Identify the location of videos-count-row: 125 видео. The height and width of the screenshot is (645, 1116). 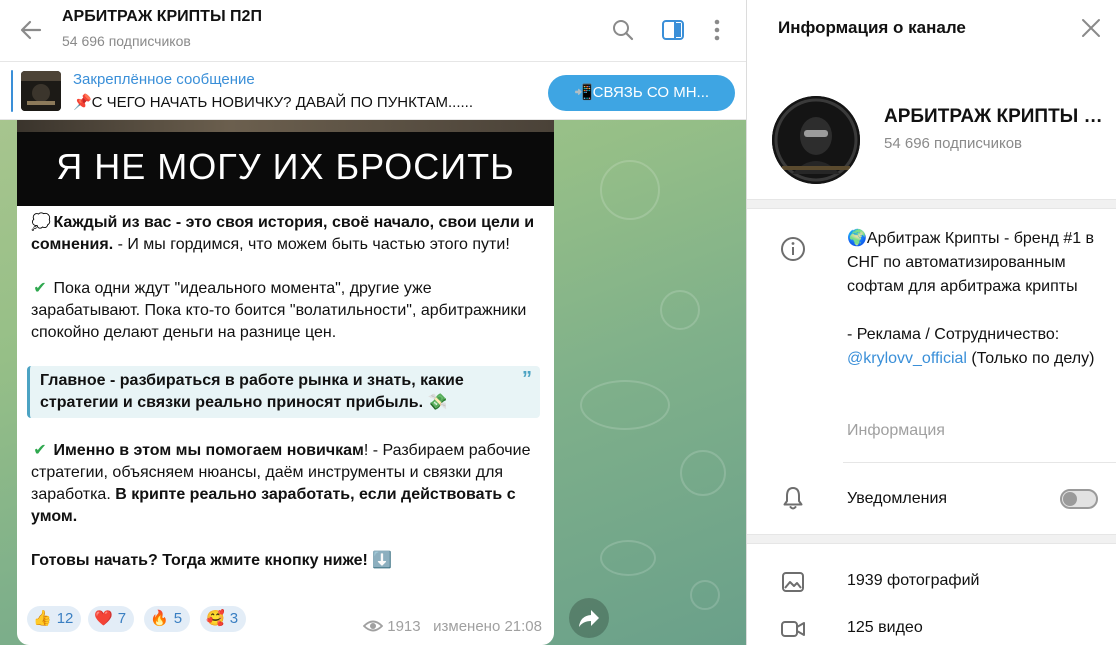
(885, 628).